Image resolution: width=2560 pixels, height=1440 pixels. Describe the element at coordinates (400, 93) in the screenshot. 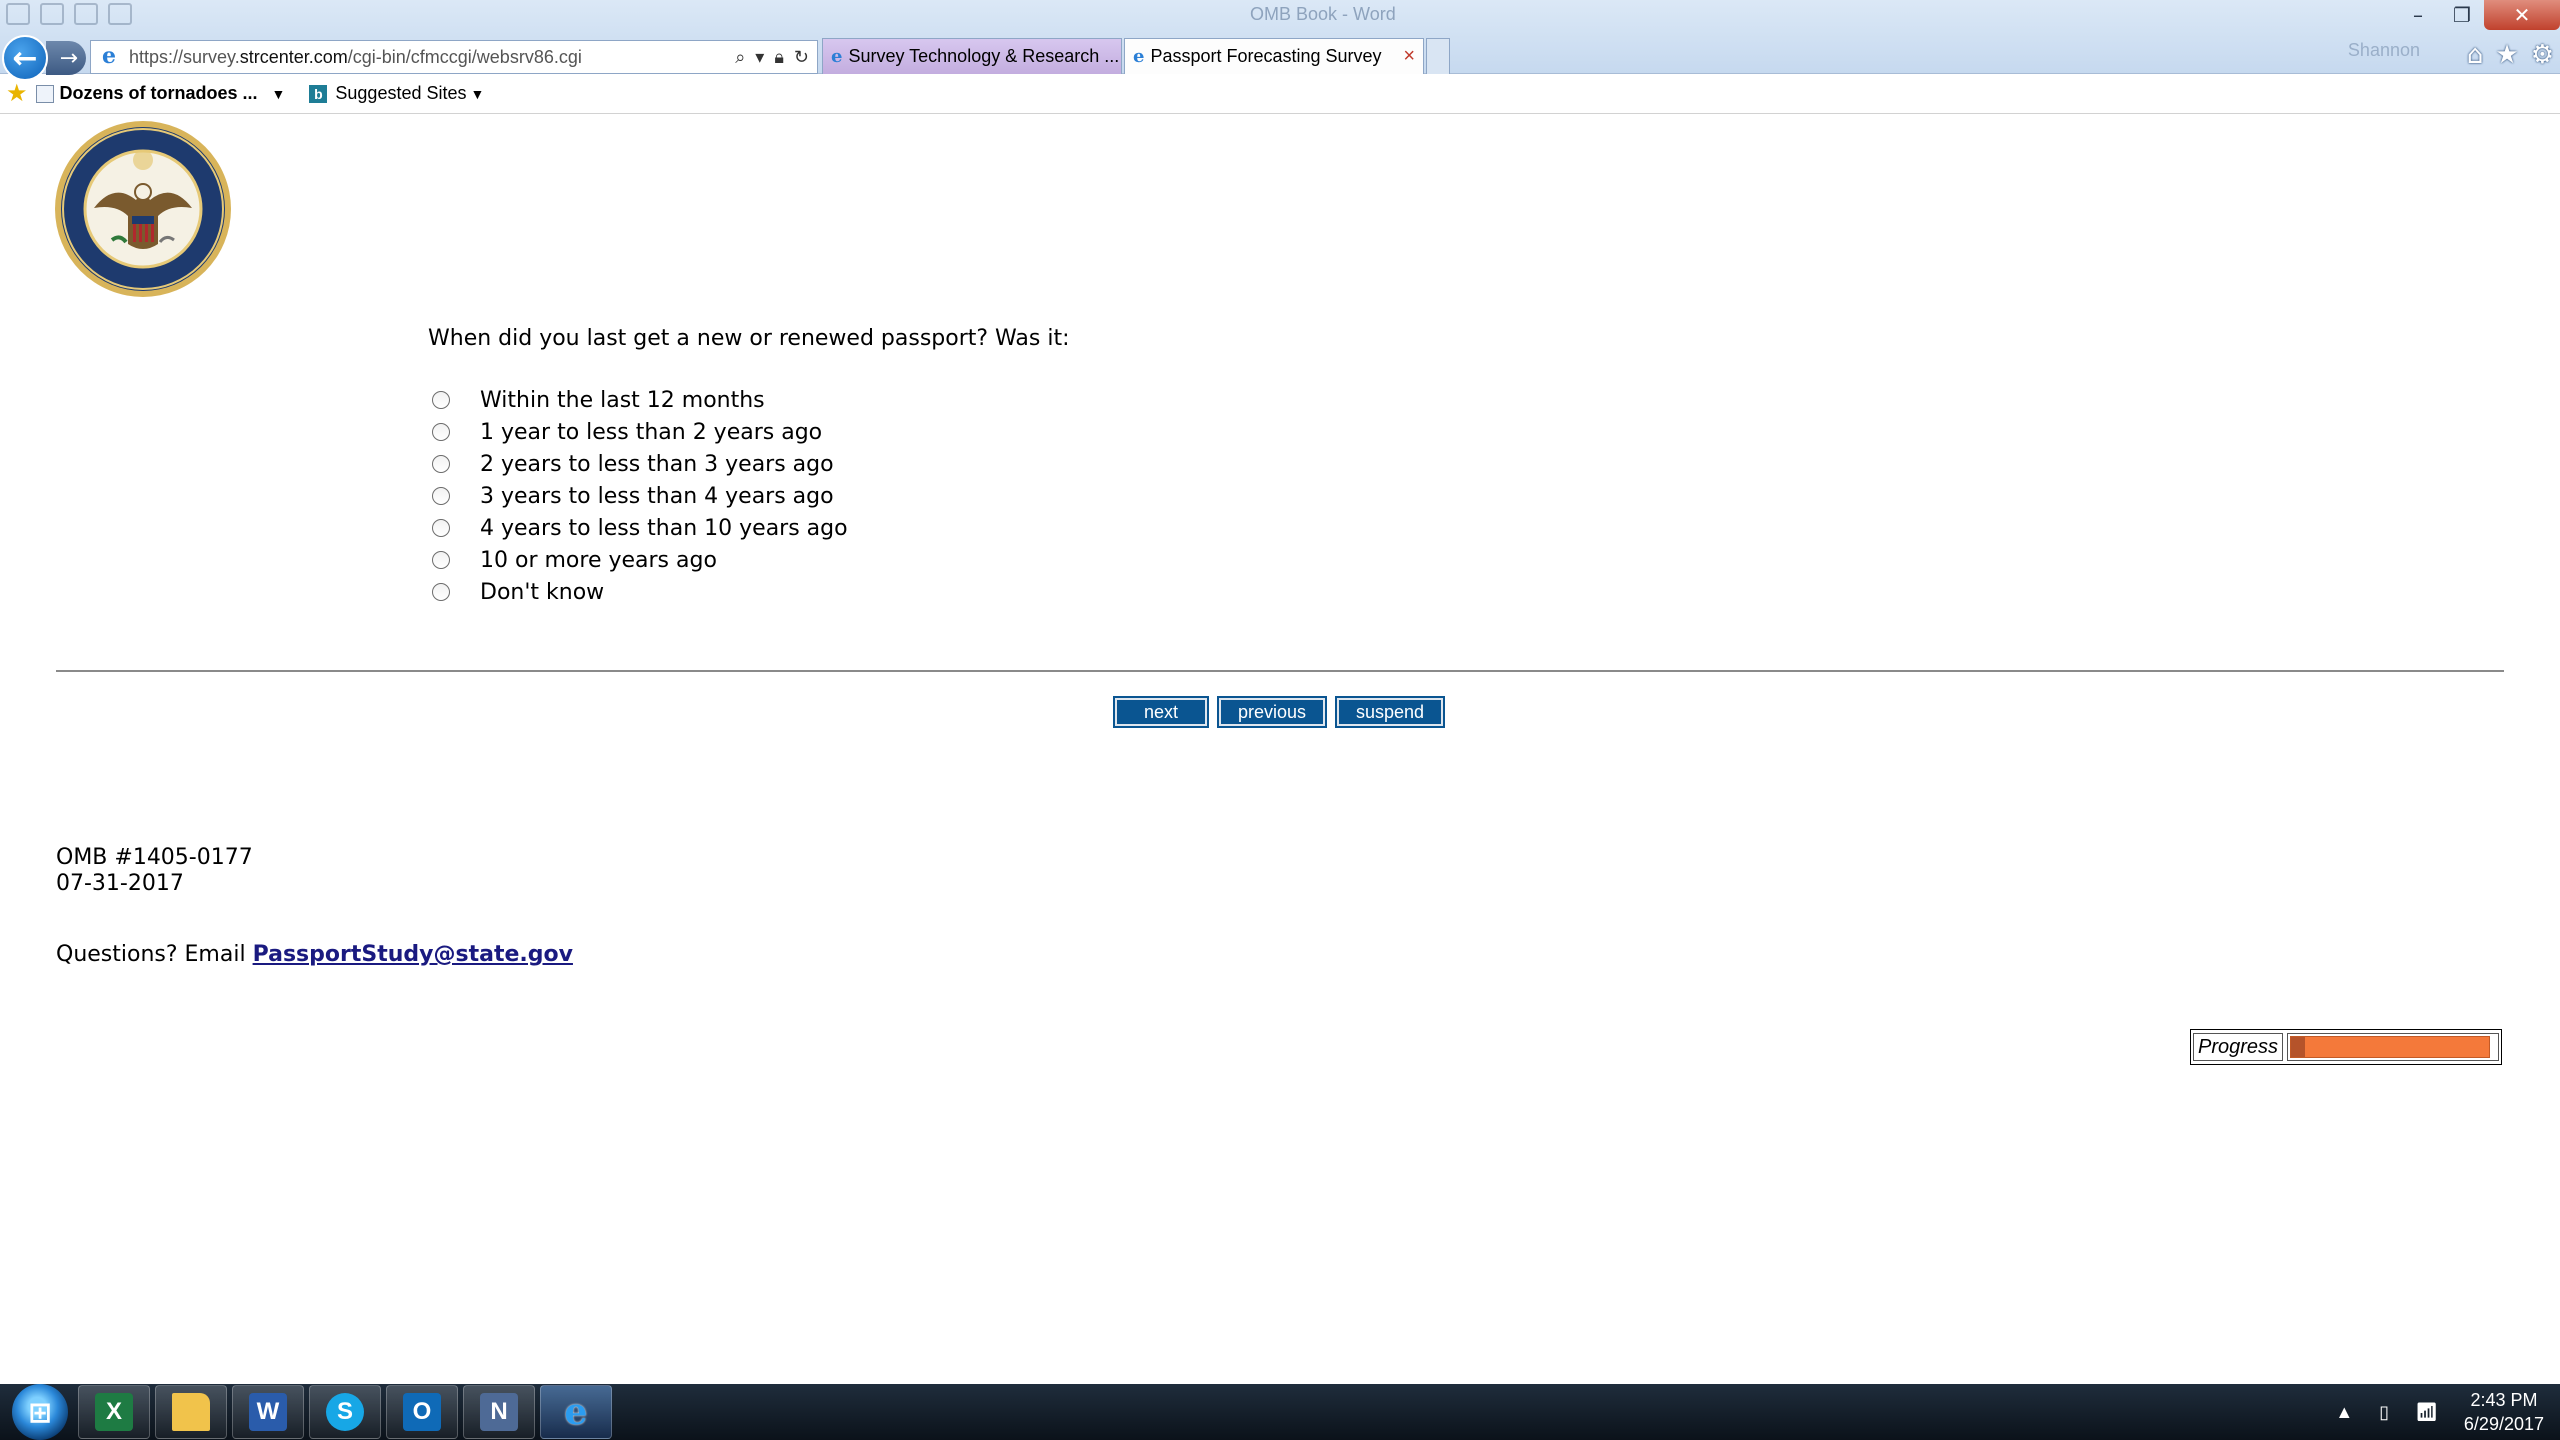

I see `favorite-suggested-sites: Suggested Sites` at that location.